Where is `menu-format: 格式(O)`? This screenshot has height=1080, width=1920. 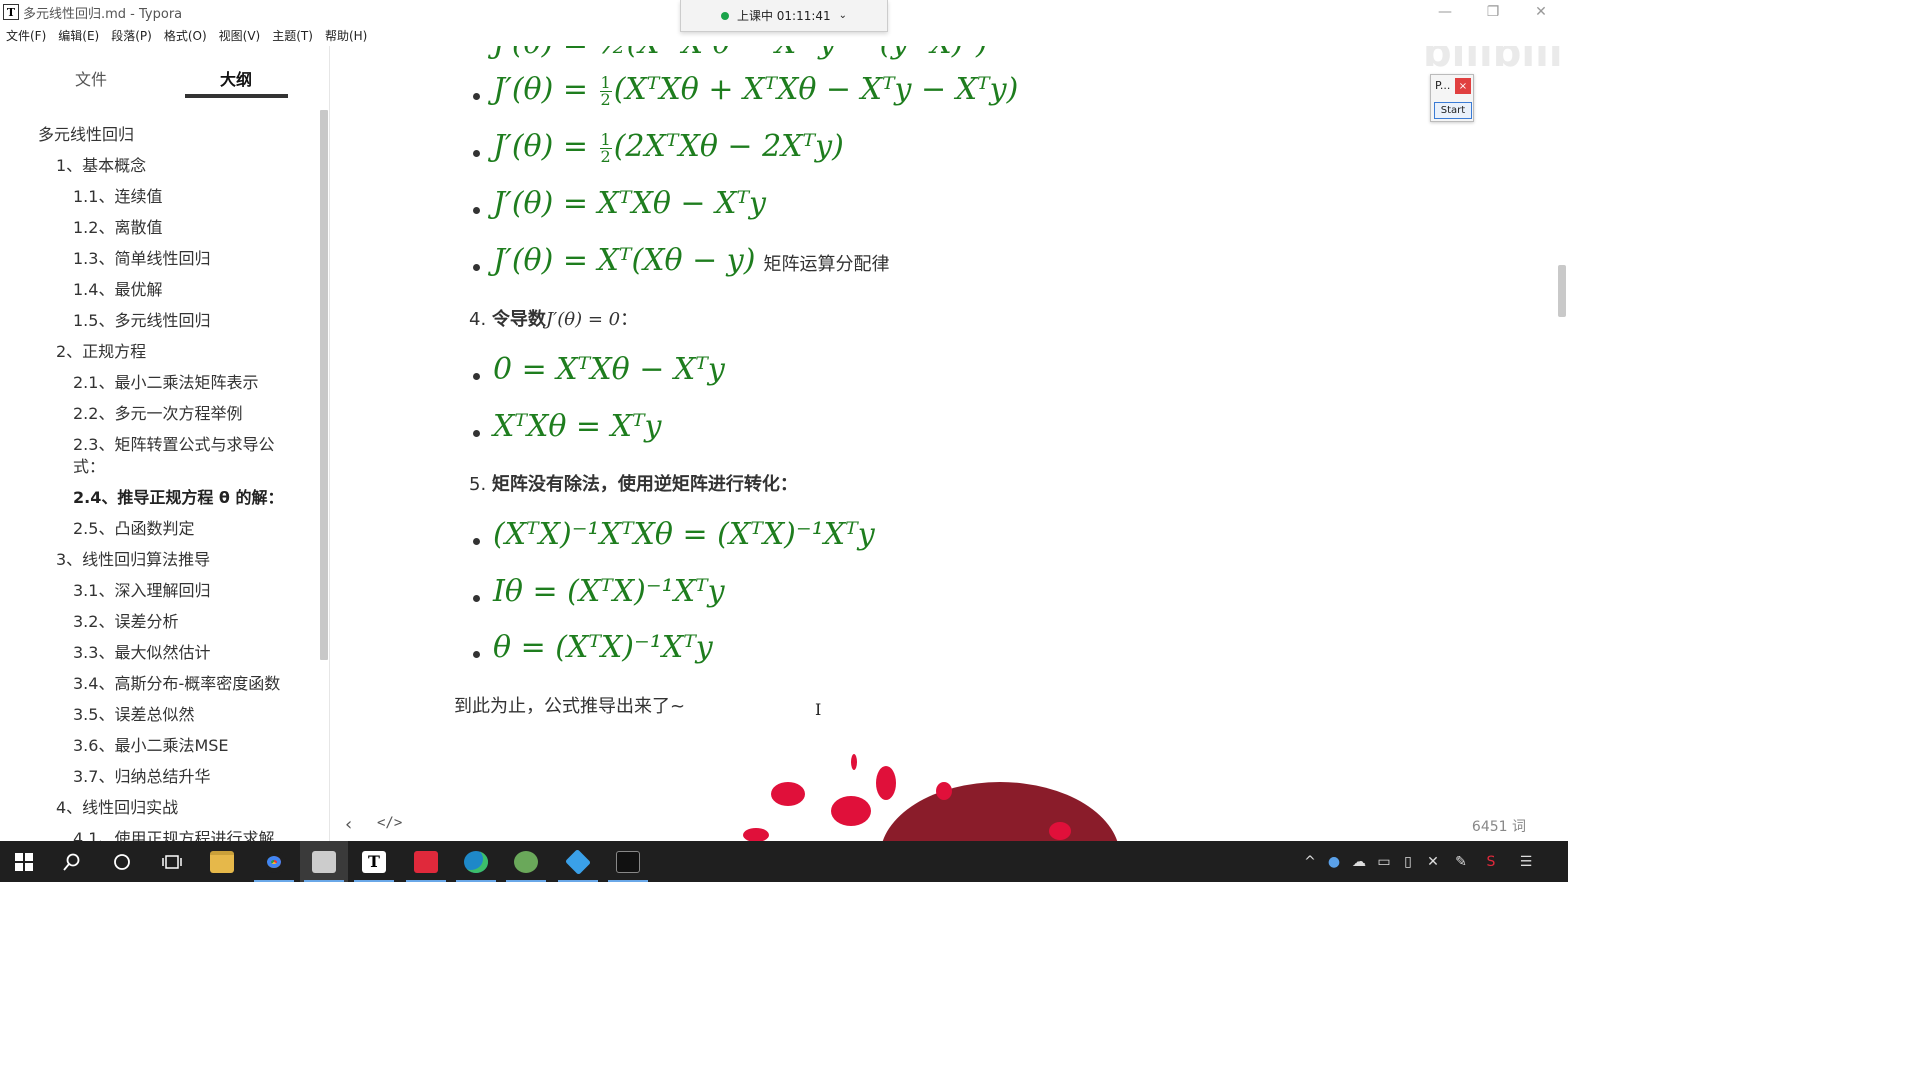 menu-format: 格式(O) is located at coordinates (185, 35).